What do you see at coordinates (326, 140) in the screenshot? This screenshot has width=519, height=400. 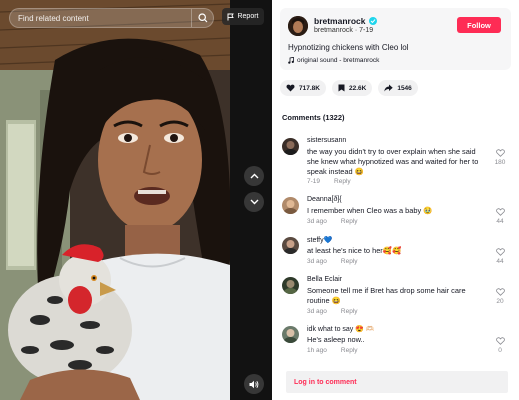 I see `comment-username: sistersusann` at bounding box center [326, 140].